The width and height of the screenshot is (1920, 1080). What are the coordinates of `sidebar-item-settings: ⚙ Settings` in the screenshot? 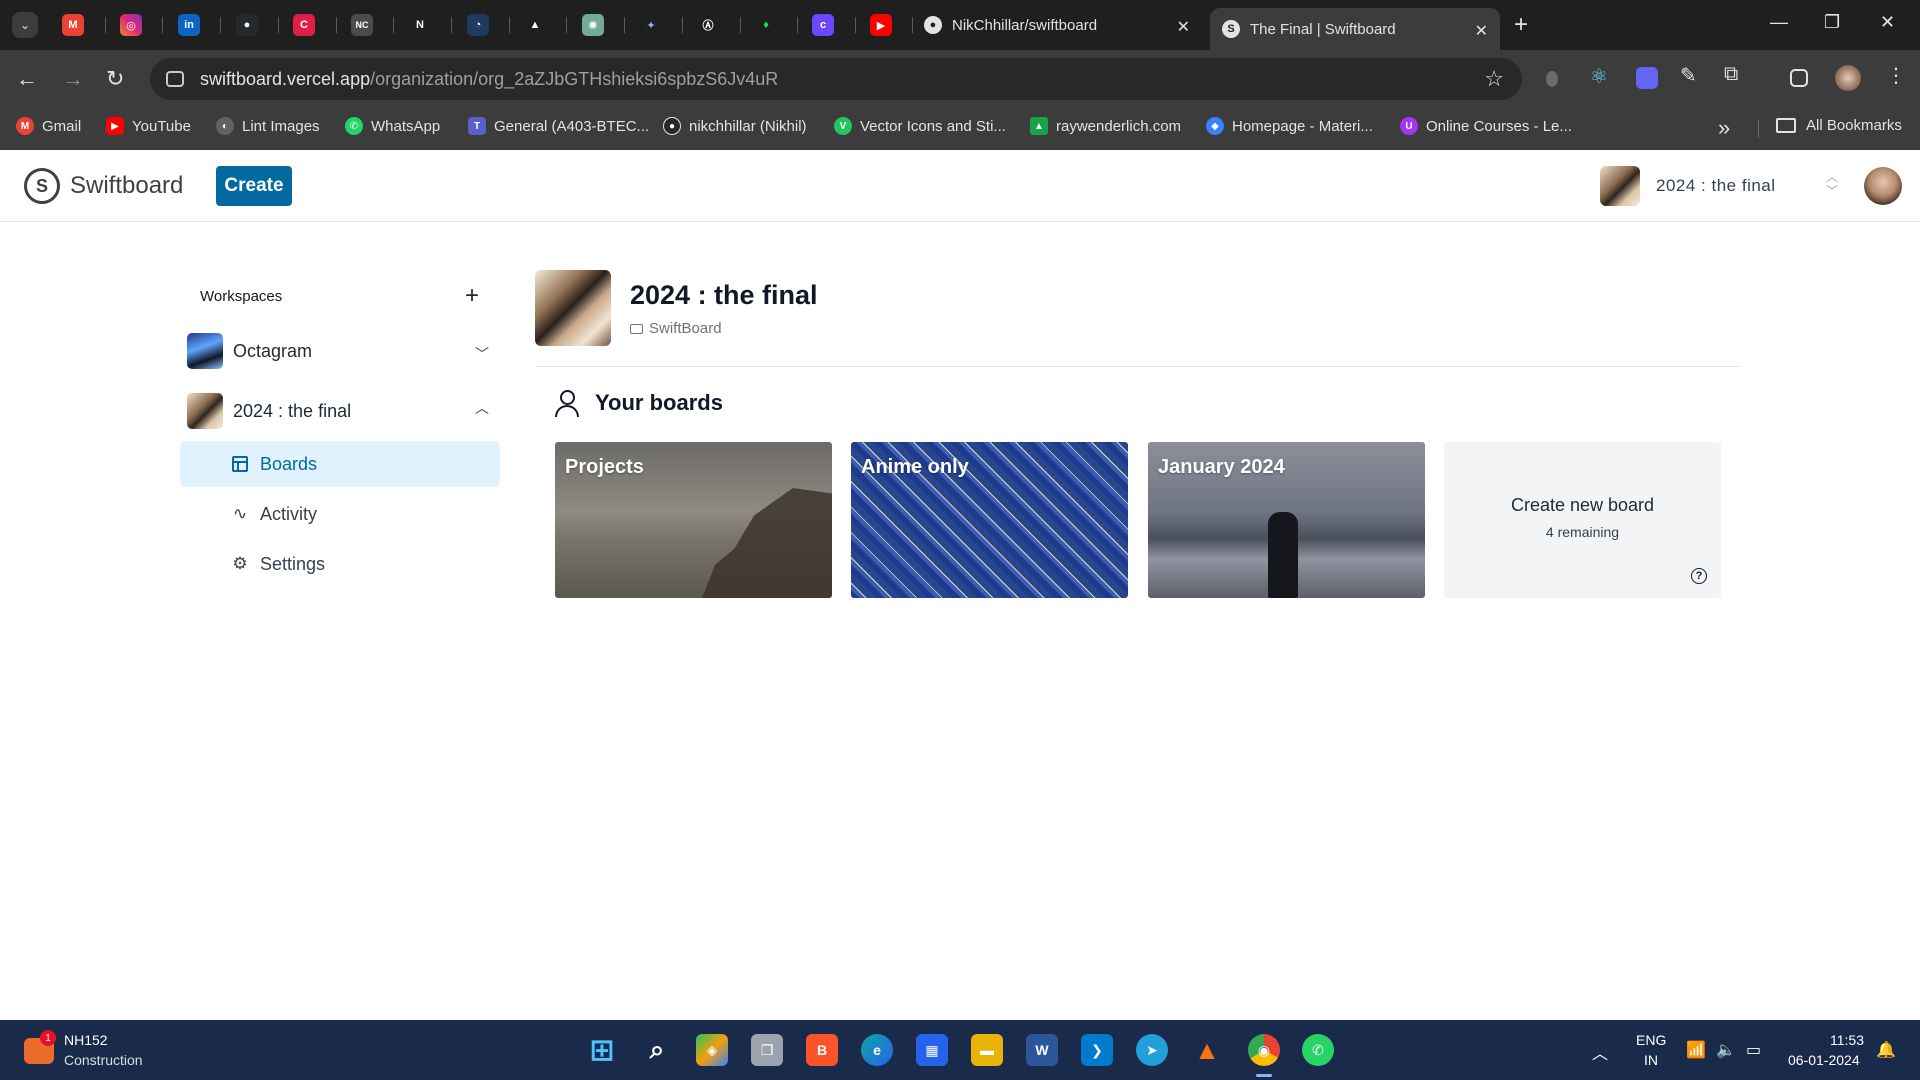 It's located at (340, 564).